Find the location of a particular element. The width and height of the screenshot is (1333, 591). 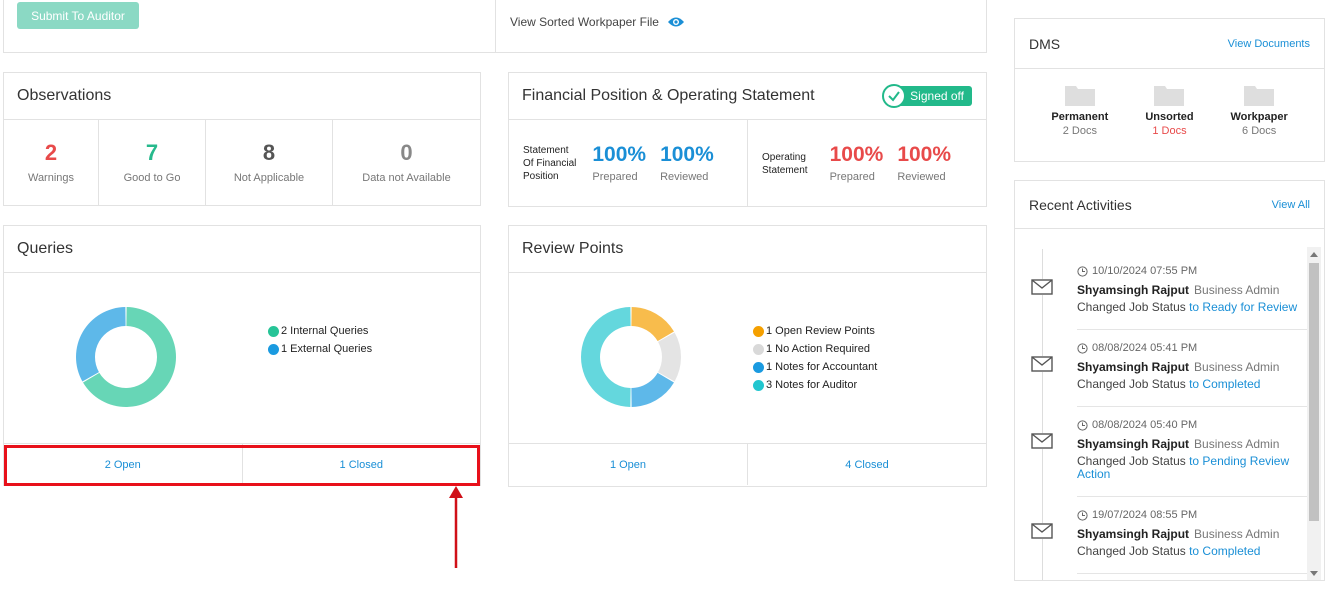

scroll-up-icon is located at coordinates (1314, 254).